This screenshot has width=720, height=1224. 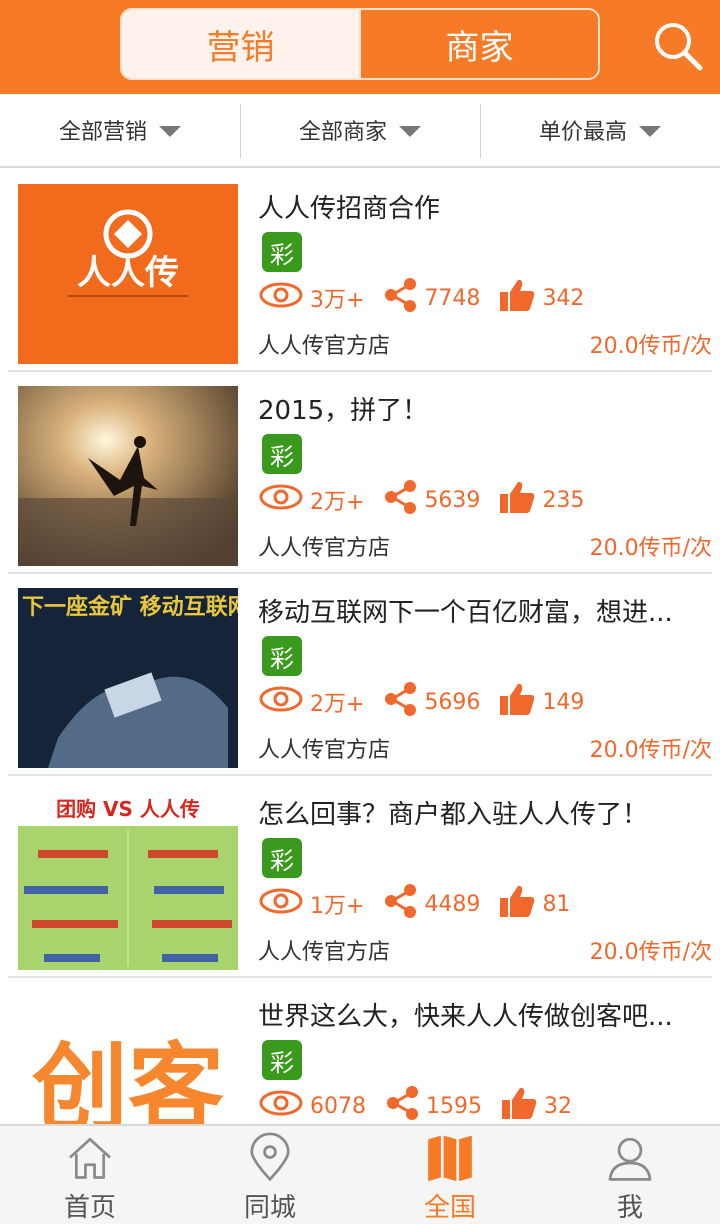 I want to click on views-count: 3万+, so click(x=337, y=300).